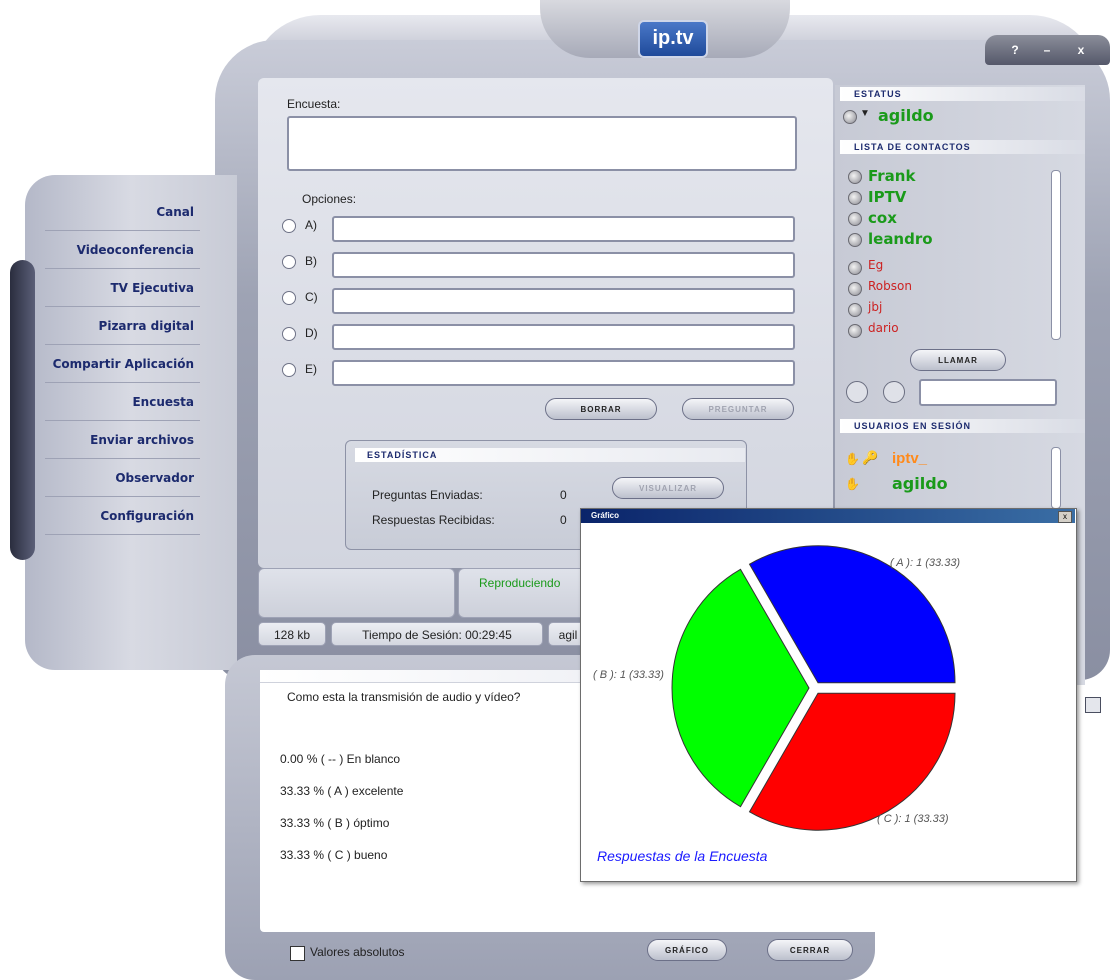 The height and width of the screenshot is (980, 1113). Describe the element at coordinates (605, 515) in the screenshot. I see `chart-window-title: Gráfico` at that location.